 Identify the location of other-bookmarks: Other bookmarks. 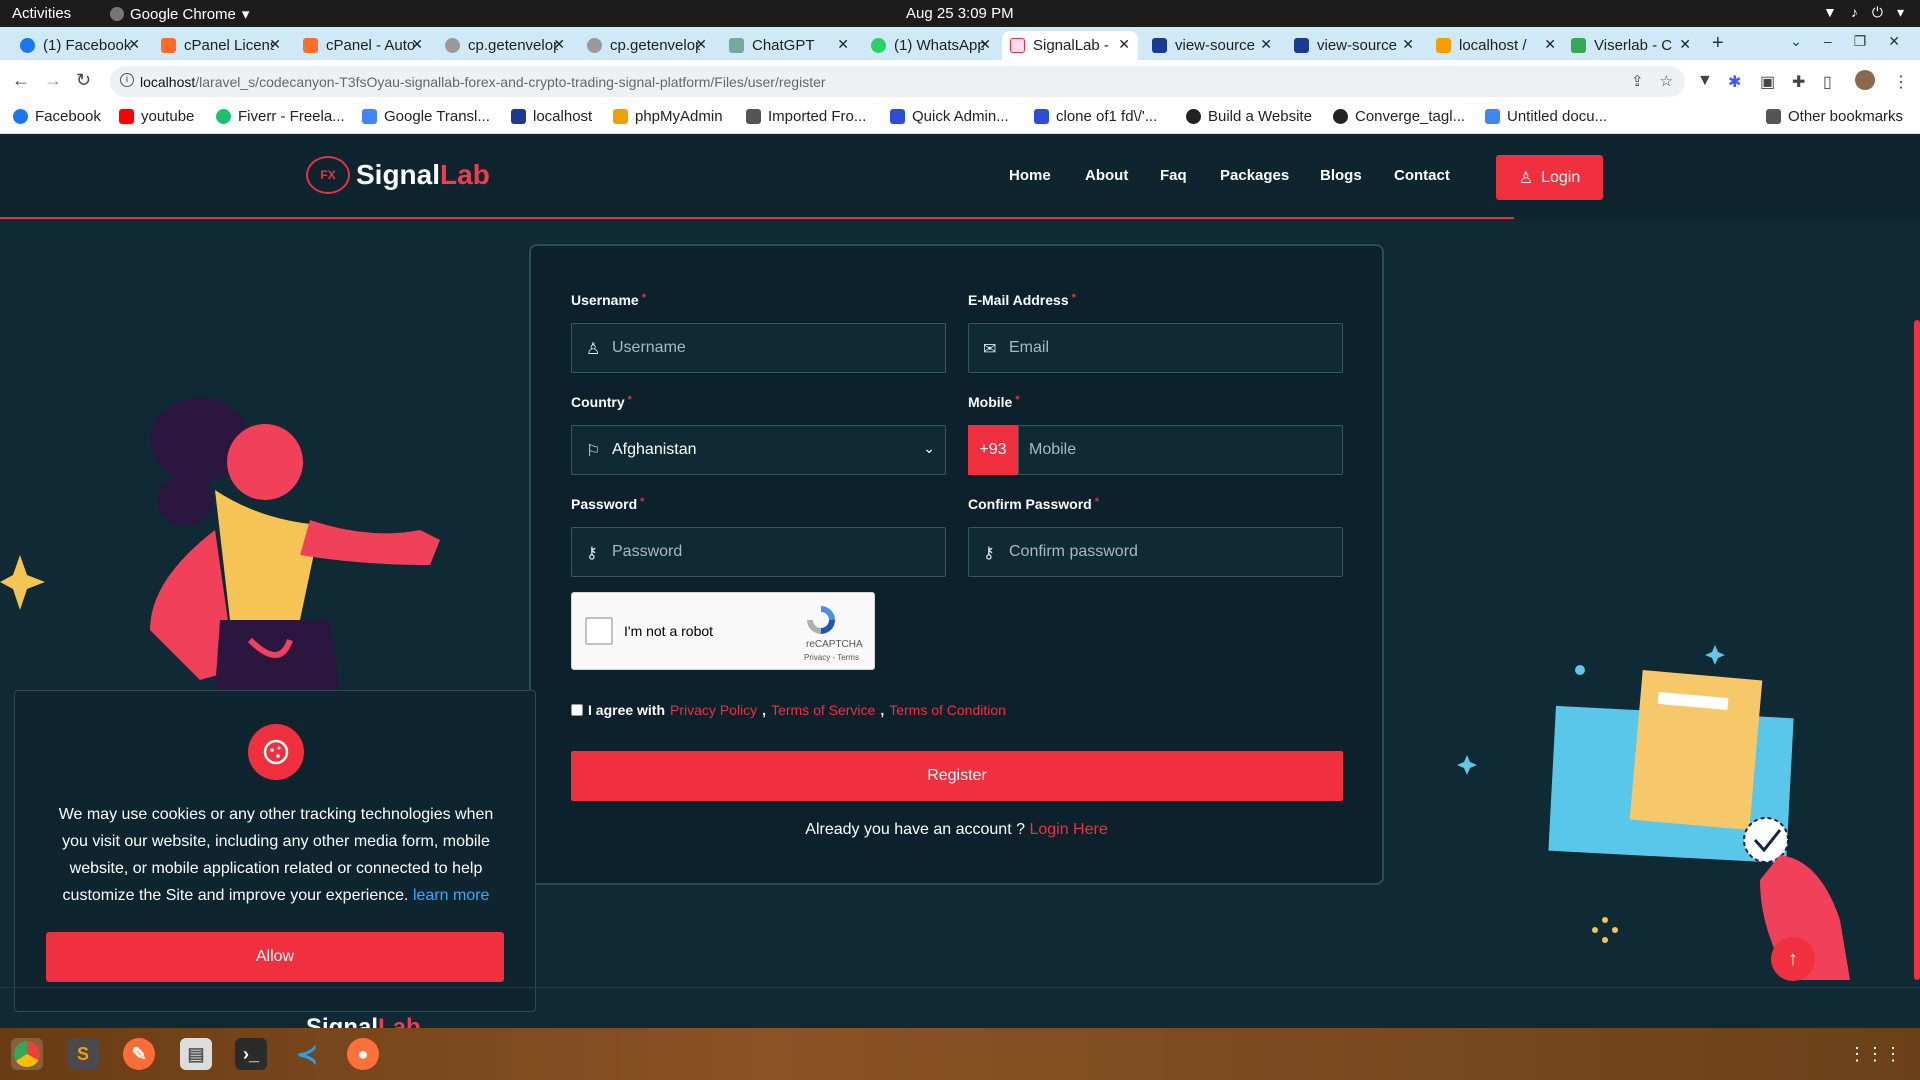
(1834, 116).